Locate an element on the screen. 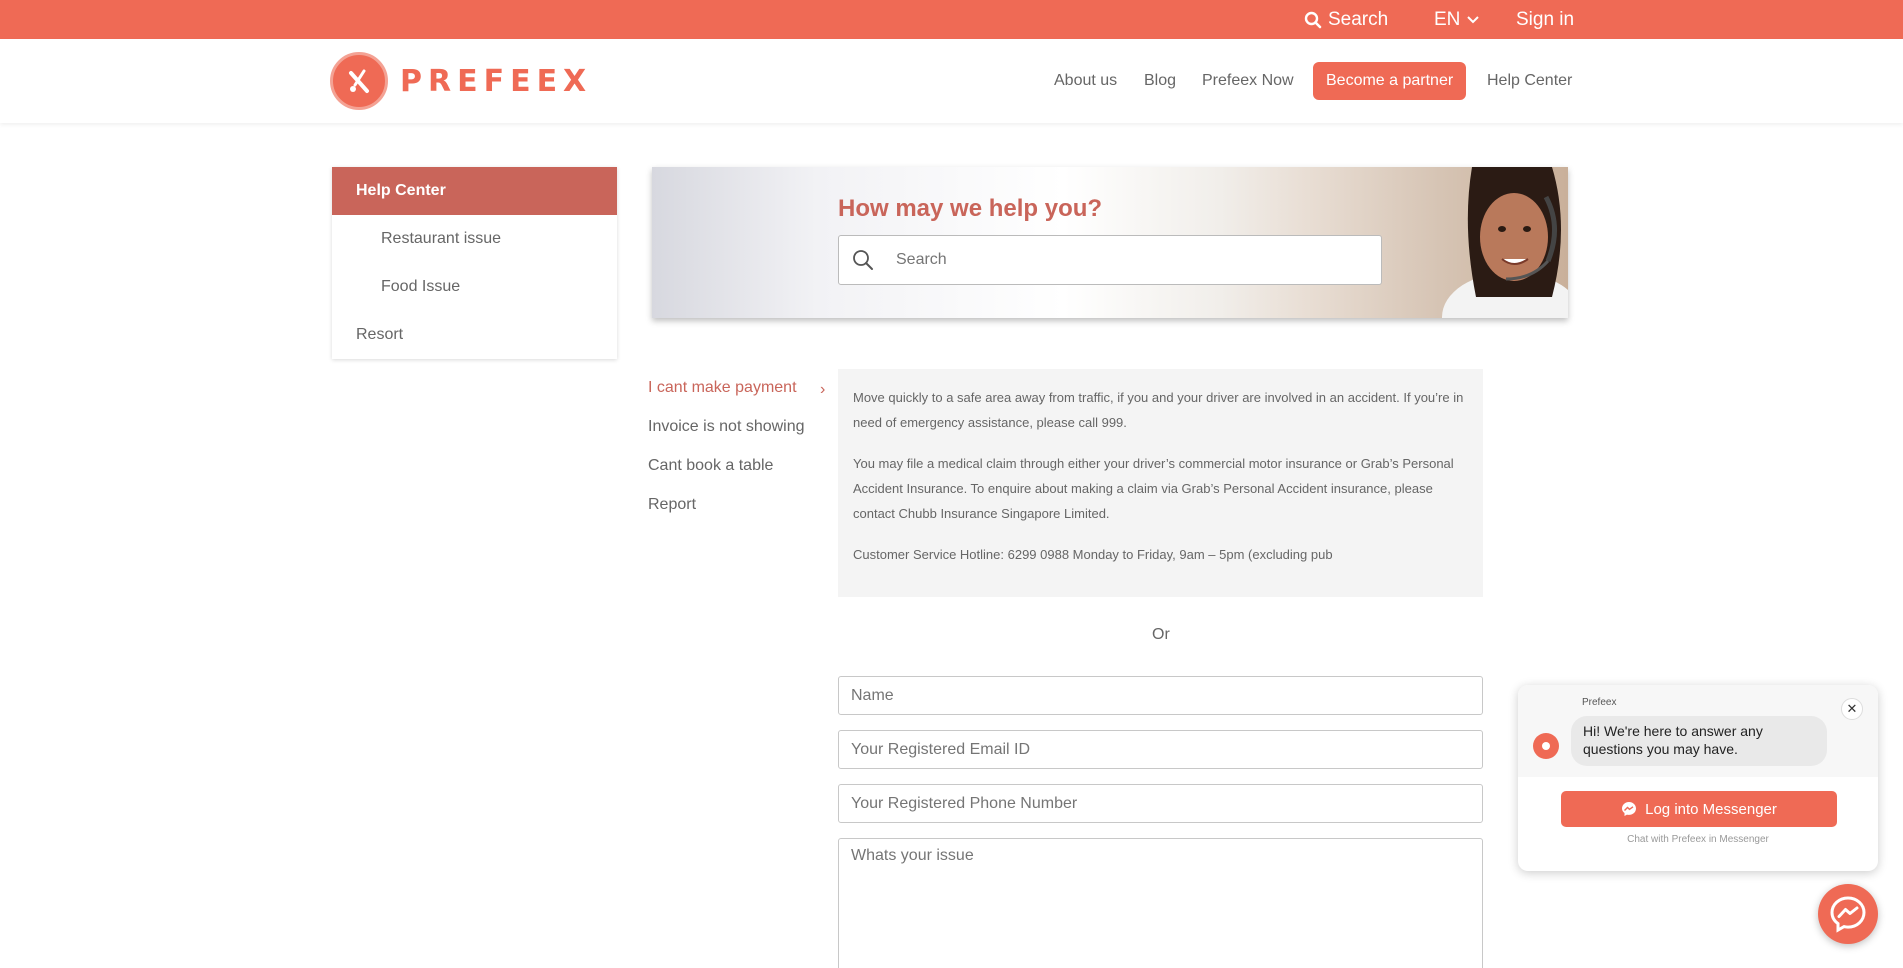 This screenshot has width=1903, height=968. top-search-label: Search is located at coordinates (1358, 19).